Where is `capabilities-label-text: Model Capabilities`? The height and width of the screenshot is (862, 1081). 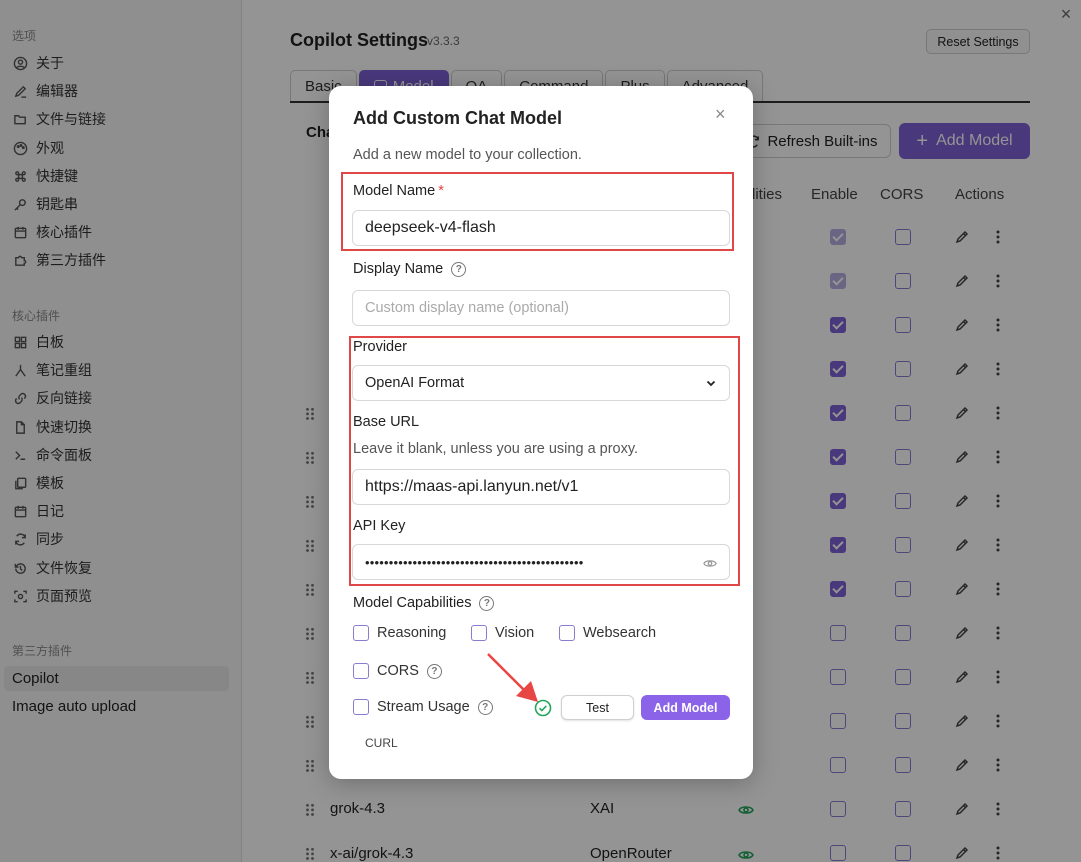 capabilities-label-text: Model Capabilities is located at coordinates (412, 603).